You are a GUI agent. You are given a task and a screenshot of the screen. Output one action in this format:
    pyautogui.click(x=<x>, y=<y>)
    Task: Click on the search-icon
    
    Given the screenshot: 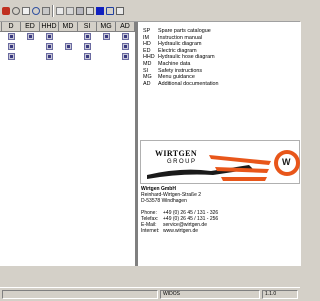 What is the action you would take?
    pyautogui.click(x=16, y=11)
    